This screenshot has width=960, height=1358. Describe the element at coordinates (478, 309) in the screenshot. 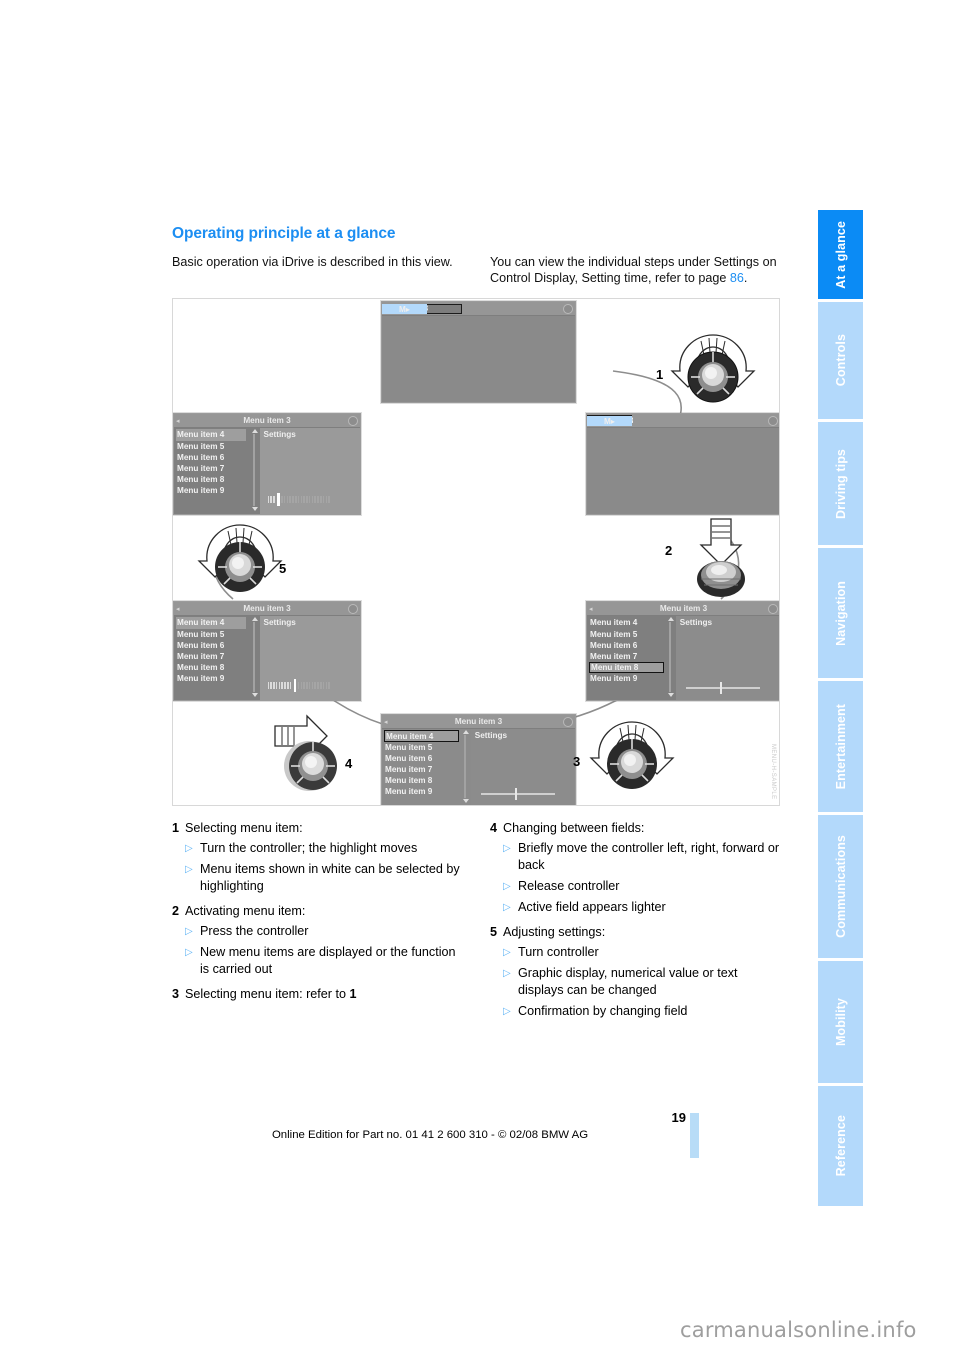

I see `screen-title-bar: ◂ Menu item 3 M▸` at that location.